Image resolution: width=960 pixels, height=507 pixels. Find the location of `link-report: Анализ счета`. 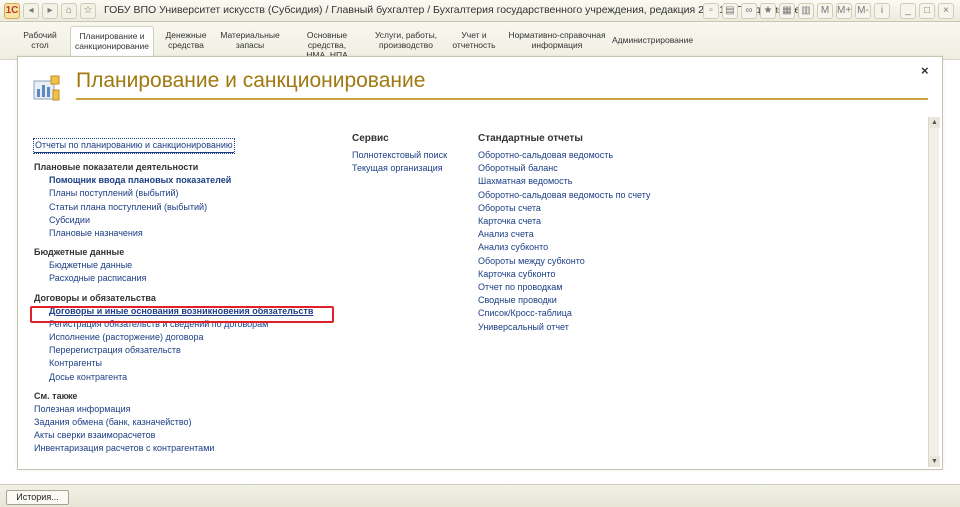

link-report: Анализ счета is located at coordinates (564, 234).